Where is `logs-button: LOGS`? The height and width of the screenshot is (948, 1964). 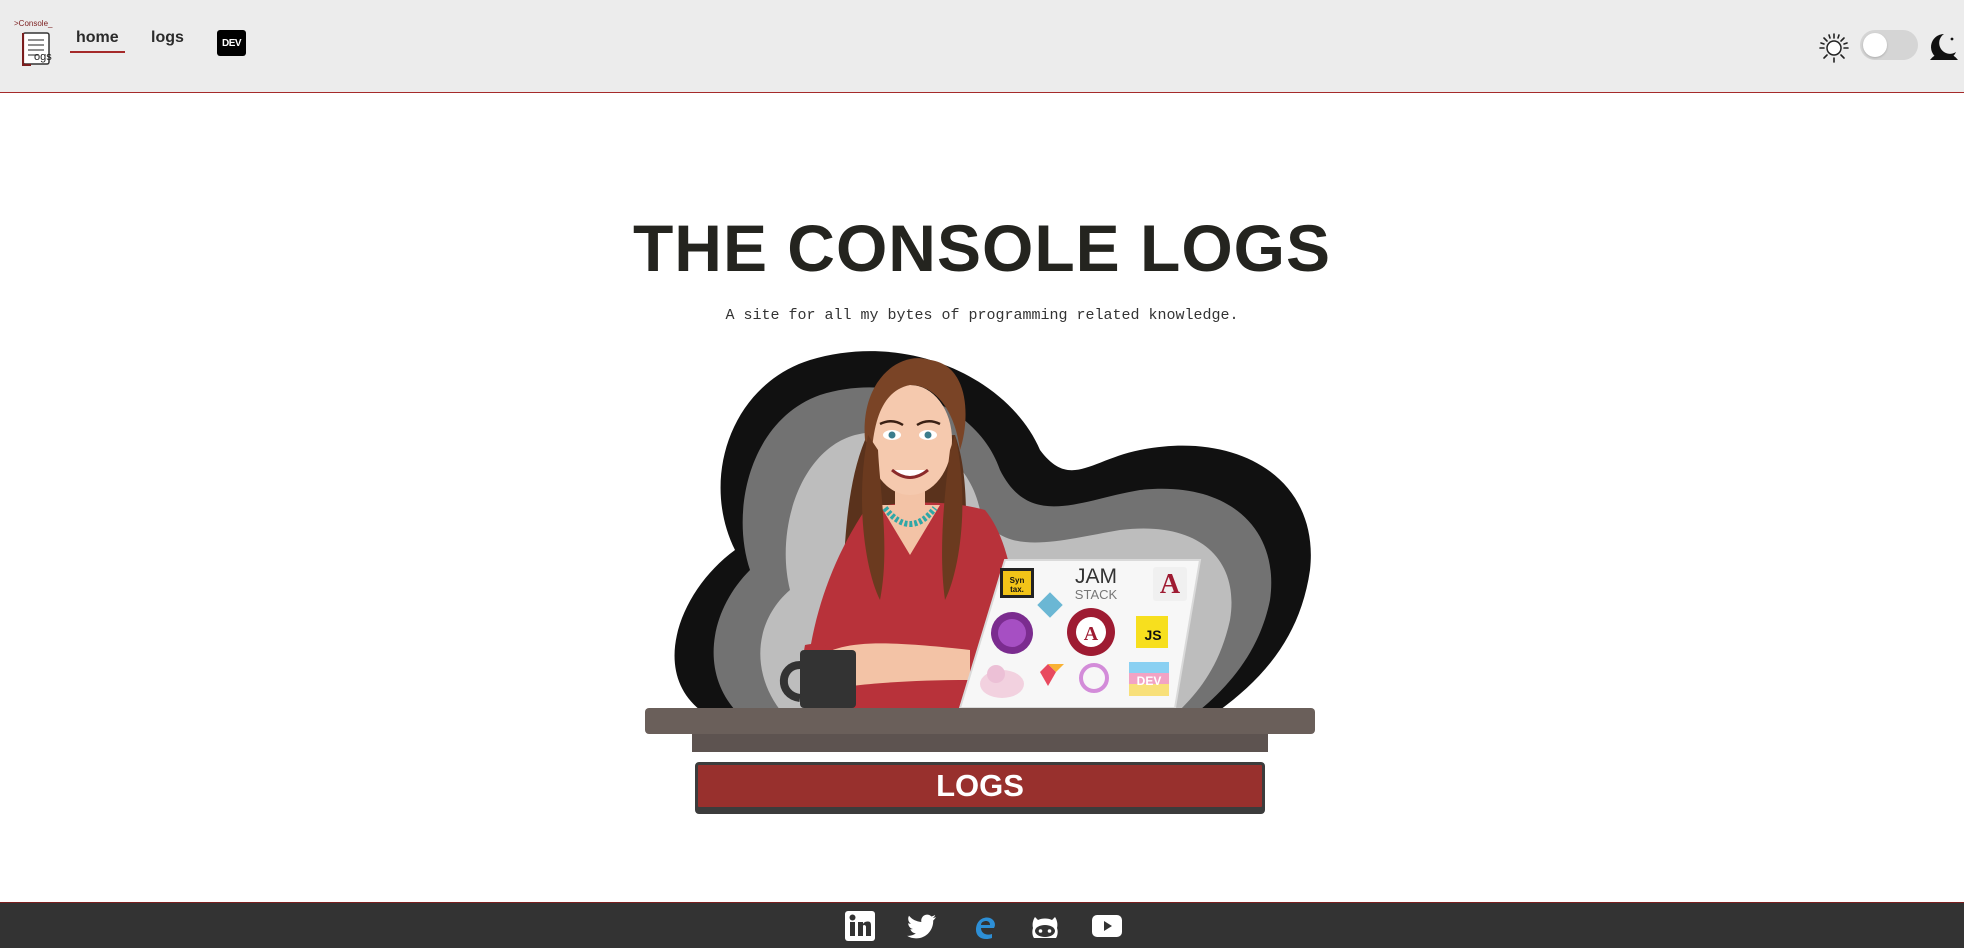 logs-button: LOGS is located at coordinates (980, 786).